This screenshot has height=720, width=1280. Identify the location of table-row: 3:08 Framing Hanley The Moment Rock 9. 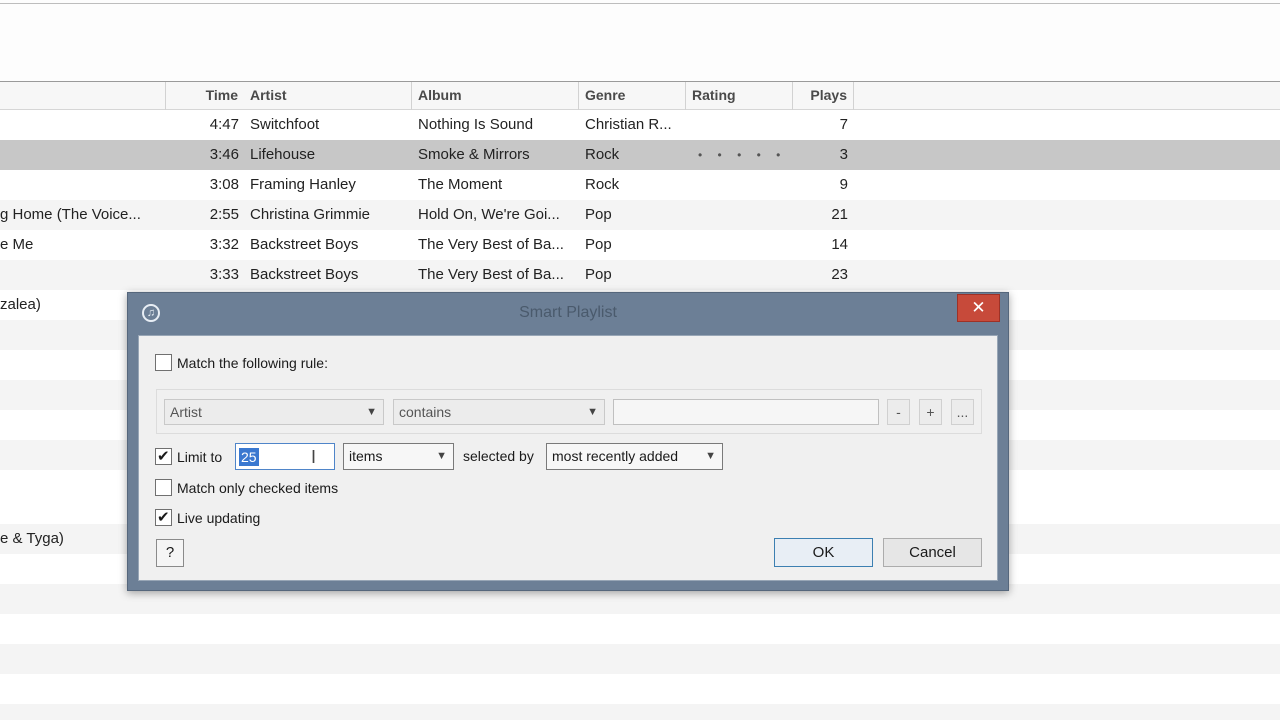
(640, 185).